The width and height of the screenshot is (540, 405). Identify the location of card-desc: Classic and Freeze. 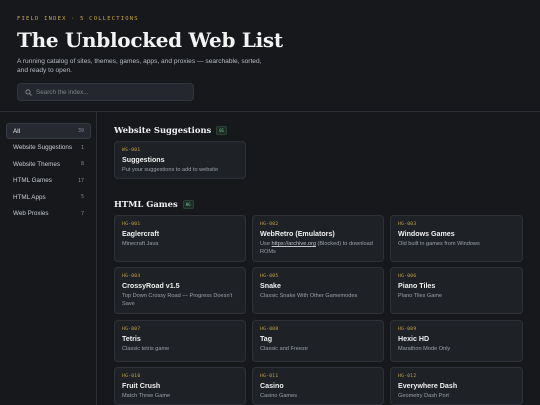
(284, 349).